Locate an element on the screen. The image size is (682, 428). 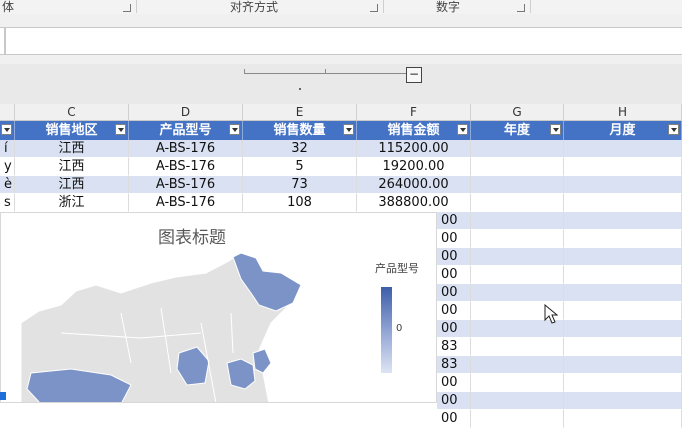
region-jiangxi is located at coordinates (241, 374).